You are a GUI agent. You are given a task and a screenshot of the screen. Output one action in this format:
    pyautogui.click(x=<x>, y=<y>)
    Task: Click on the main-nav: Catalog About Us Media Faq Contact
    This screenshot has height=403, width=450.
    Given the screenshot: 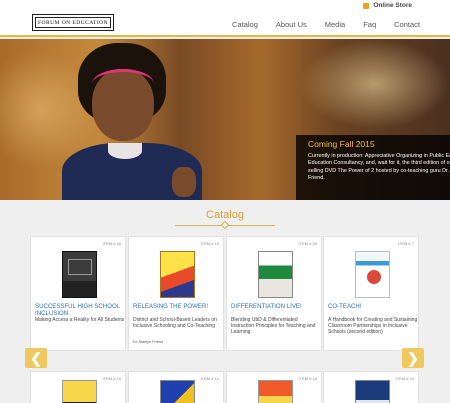 What is the action you would take?
    pyautogui.click(x=326, y=24)
    